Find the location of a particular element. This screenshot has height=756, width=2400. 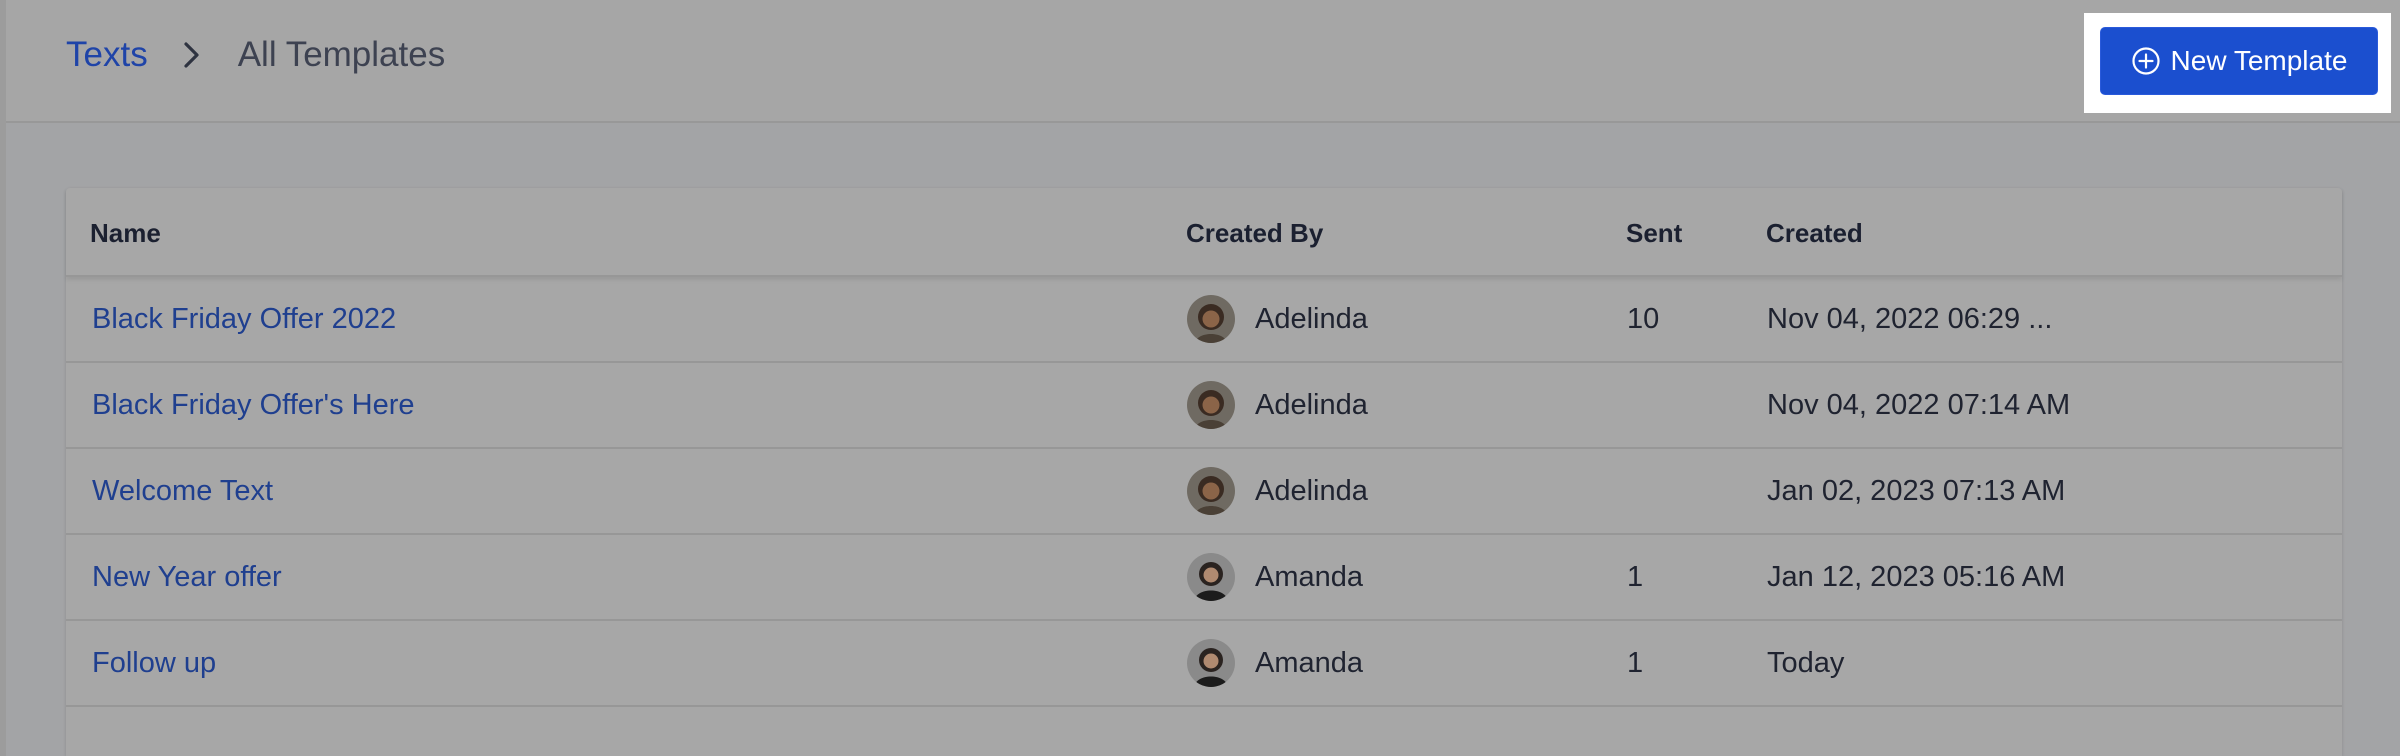

sent-count: 10 is located at coordinates (1643, 318).